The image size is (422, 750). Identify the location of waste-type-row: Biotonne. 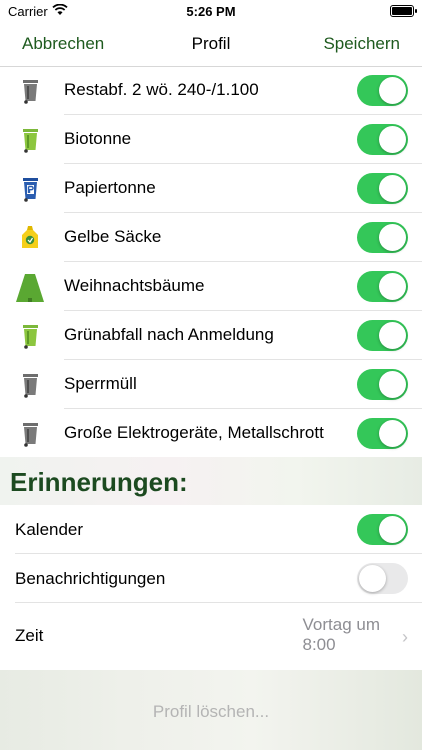
(211, 139).